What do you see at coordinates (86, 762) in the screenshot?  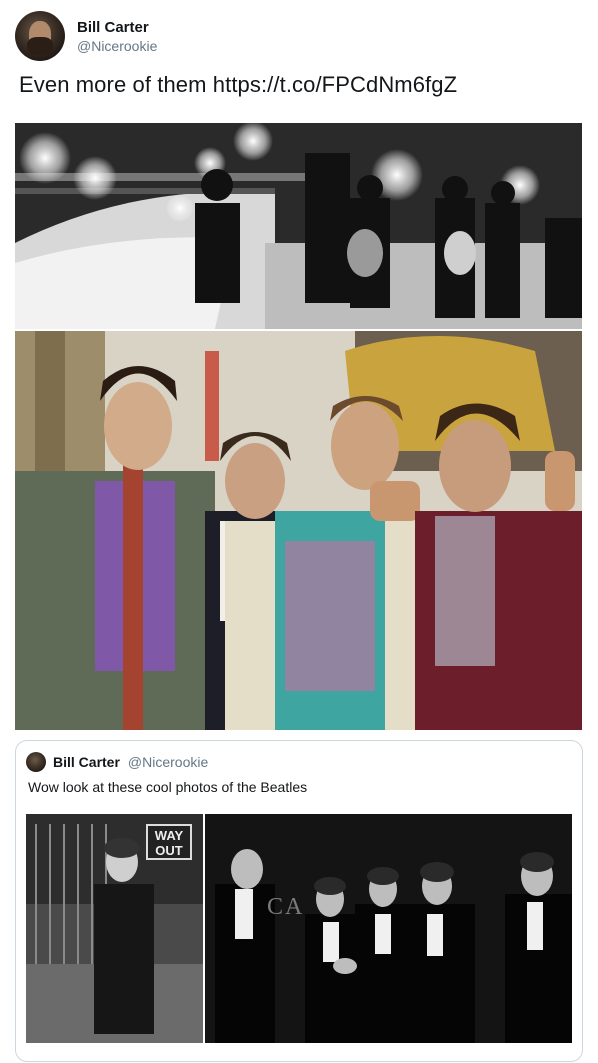 I see `quoted-display-name: Bill Carter` at bounding box center [86, 762].